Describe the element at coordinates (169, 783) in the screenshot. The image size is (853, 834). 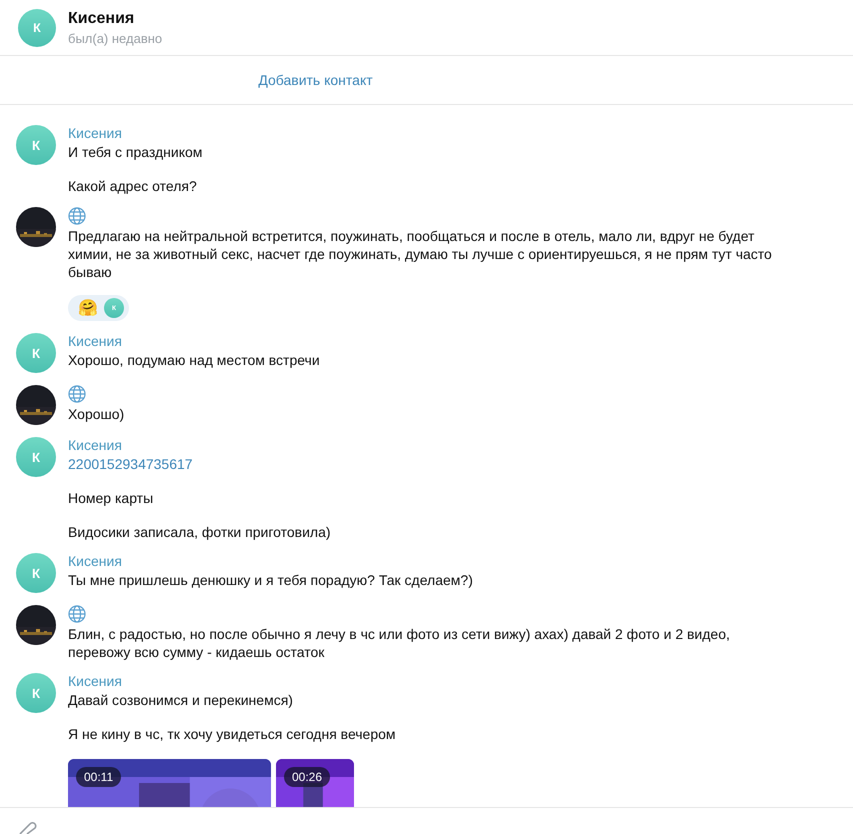
I see `video-thumbnail: 00:11` at that location.